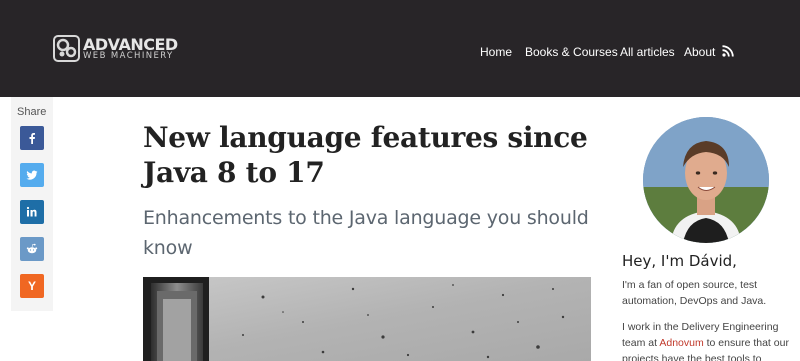 This screenshot has width=800, height=361. Describe the element at coordinates (66, 48) in the screenshot. I see `gears-logo-icon` at that location.